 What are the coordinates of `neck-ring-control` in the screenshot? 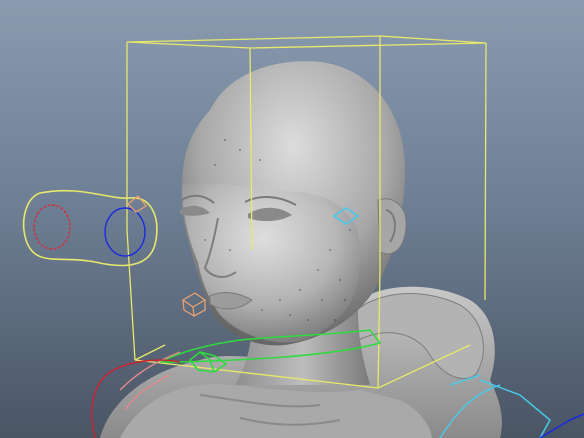 It's located at (150, 352).